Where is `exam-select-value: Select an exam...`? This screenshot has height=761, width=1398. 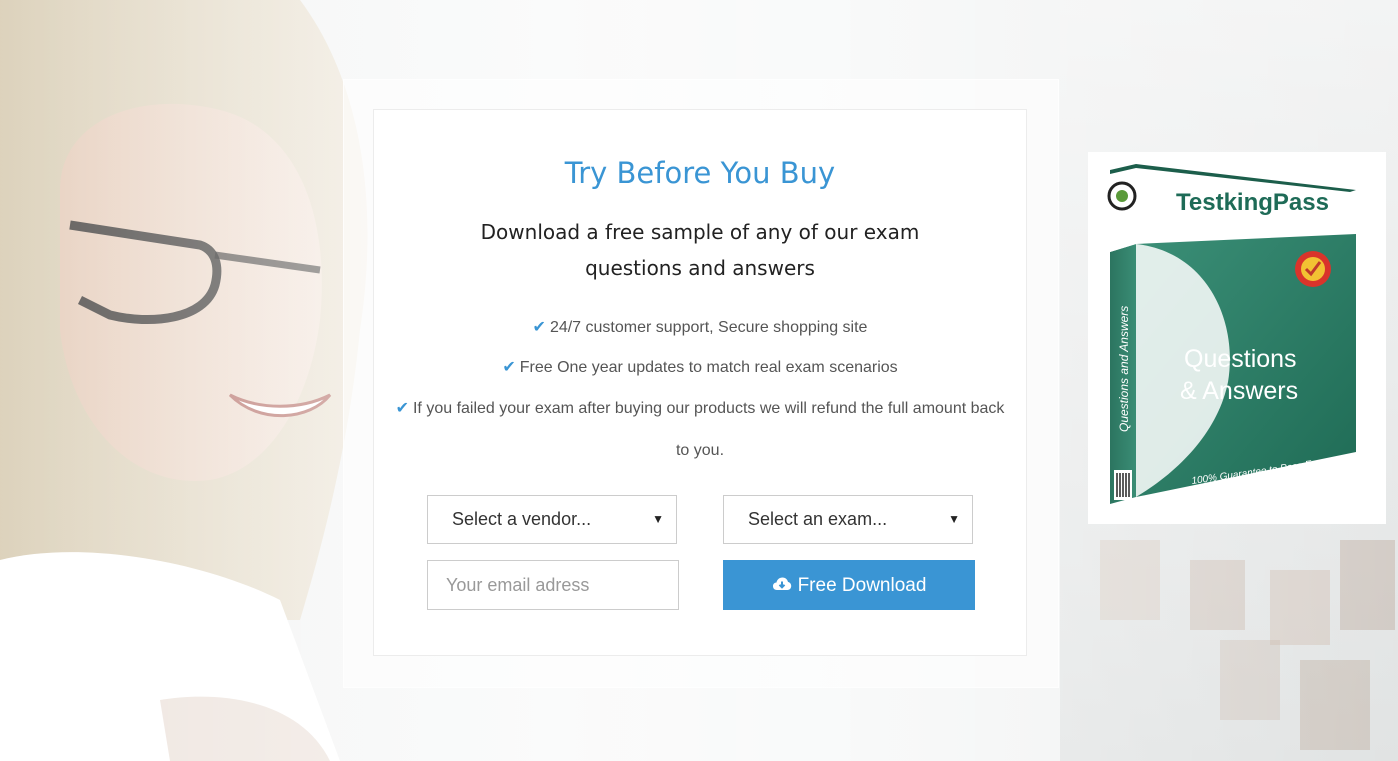 exam-select-value: Select an exam... is located at coordinates (818, 519).